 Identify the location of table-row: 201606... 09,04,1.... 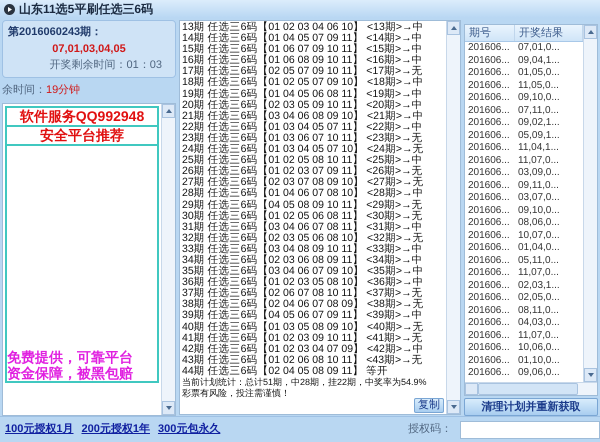
(524, 60).